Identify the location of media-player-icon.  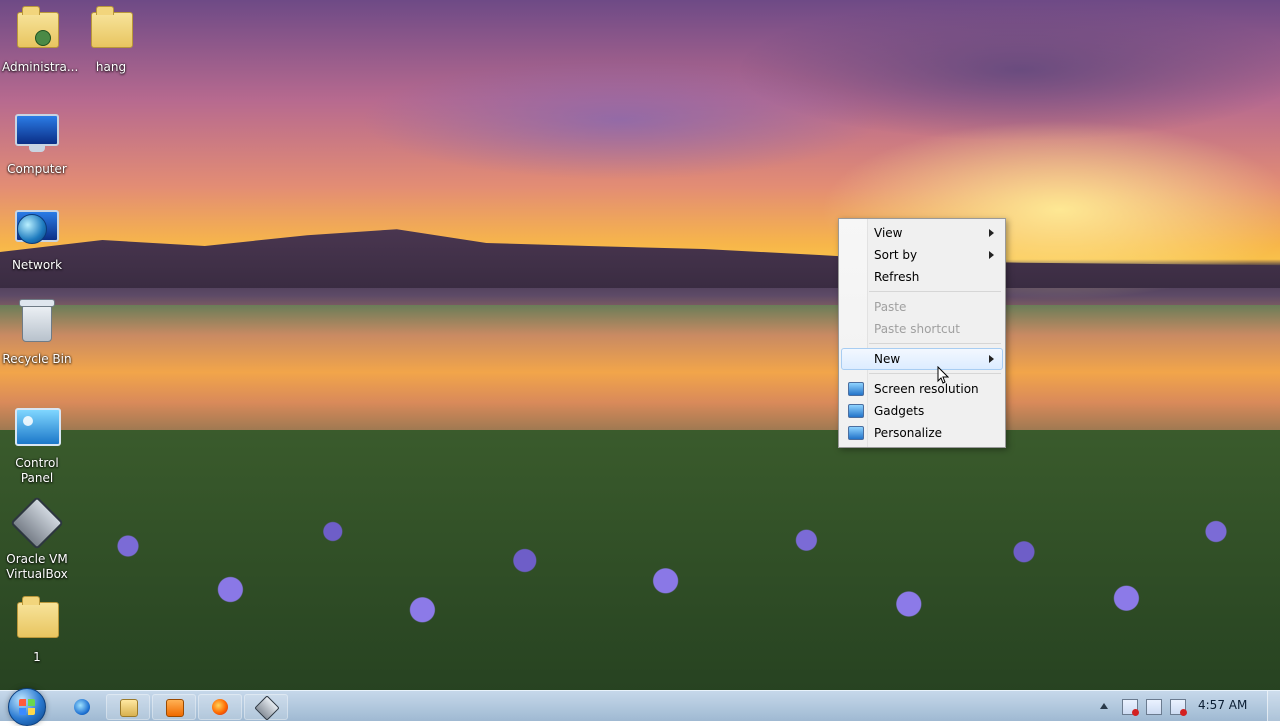
(175, 708).